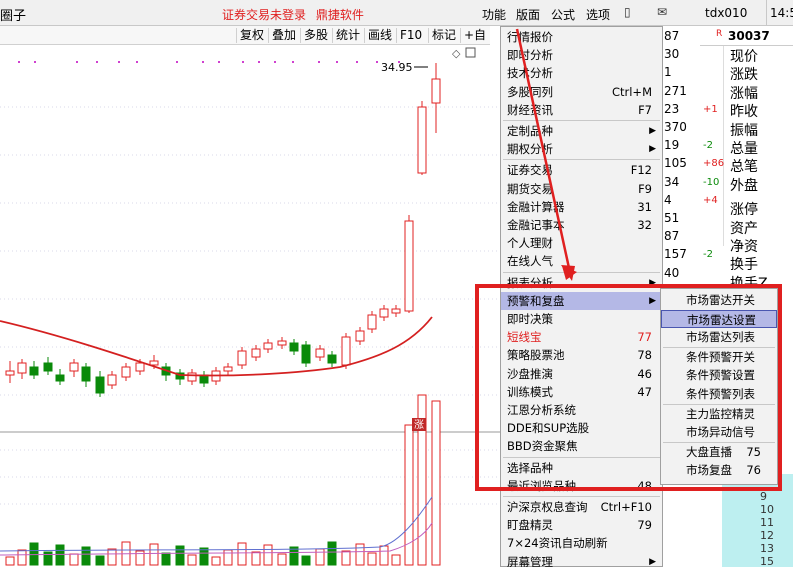 This screenshot has width=793, height=567. Describe the element at coordinates (528, 14) in the screenshot. I see `menu-layout: 版面` at that location.